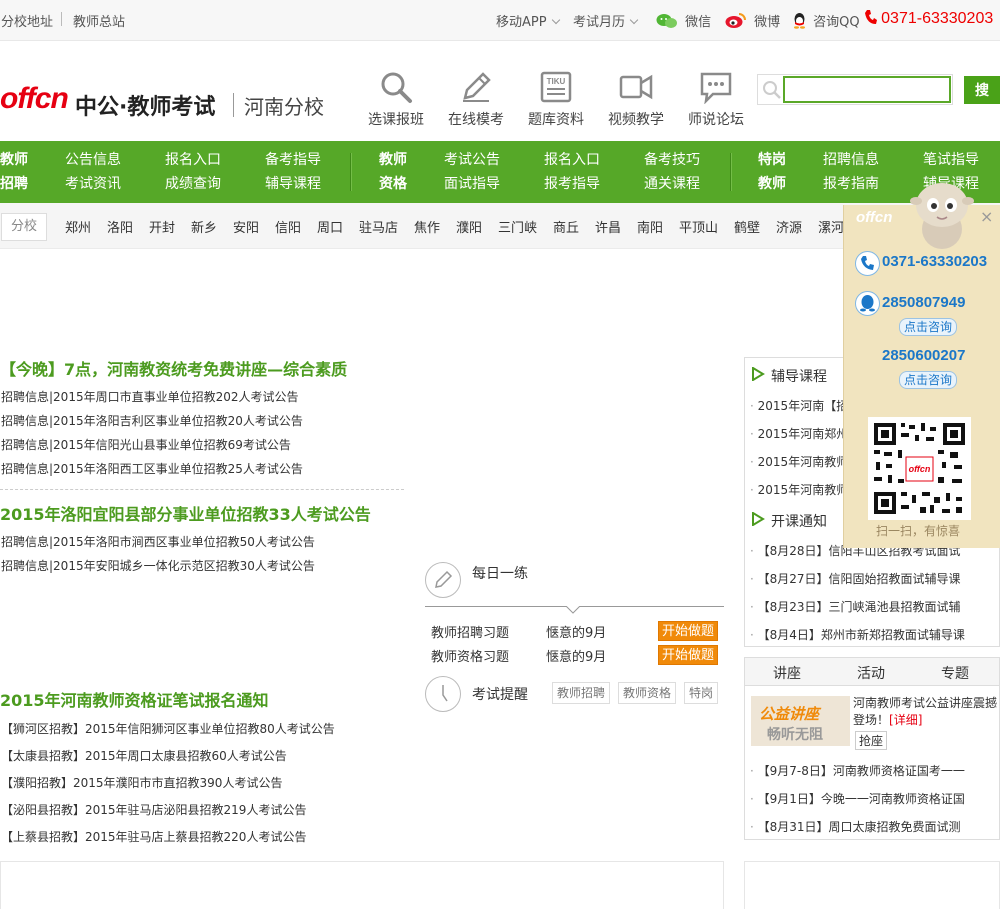 Image resolution: width=1000 pixels, height=909 pixels. I want to click on banner-subtitle: 畅听无阻, so click(795, 735).